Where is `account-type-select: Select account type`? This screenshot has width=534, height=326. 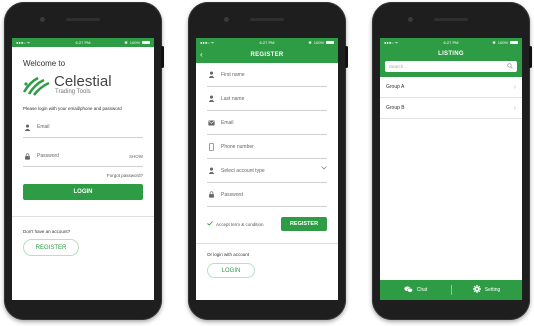 account-type-select: Select account type is located at coordinates (267, 171).